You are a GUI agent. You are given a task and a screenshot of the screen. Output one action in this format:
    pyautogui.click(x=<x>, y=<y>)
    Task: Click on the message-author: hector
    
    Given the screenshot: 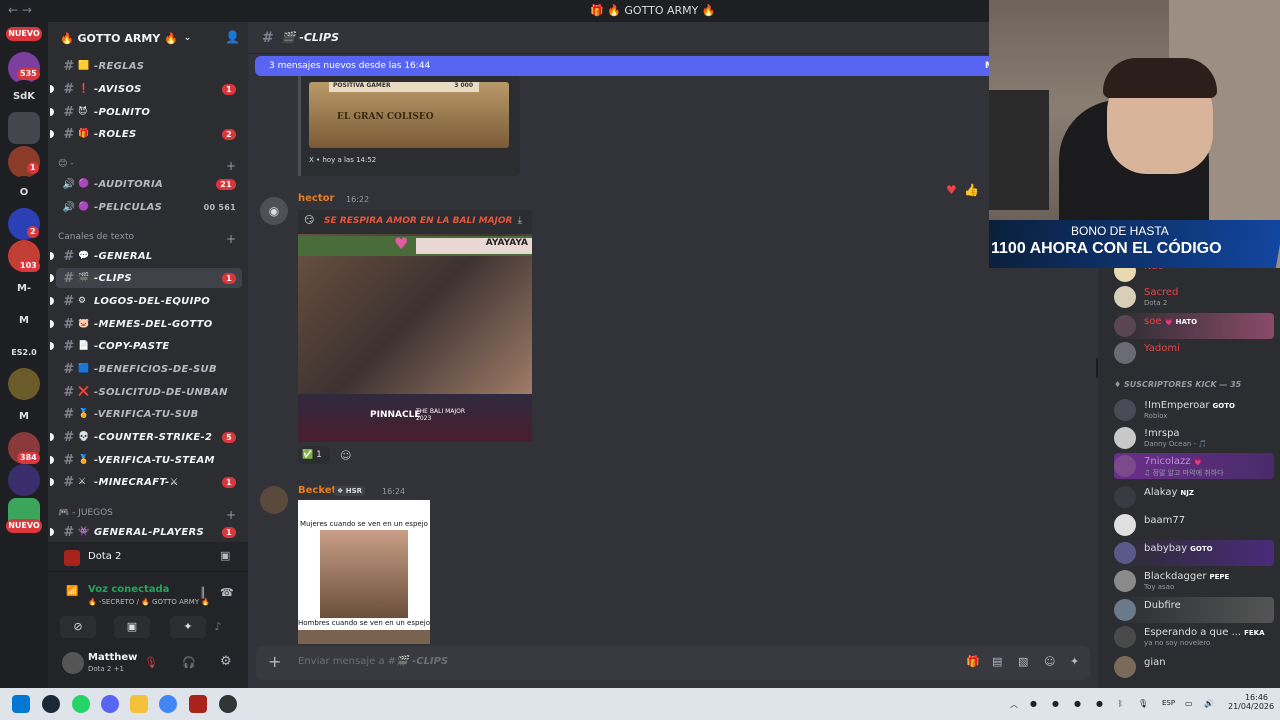 What is the action you would take?
    pyautogui.click(x=316, y=198)
    